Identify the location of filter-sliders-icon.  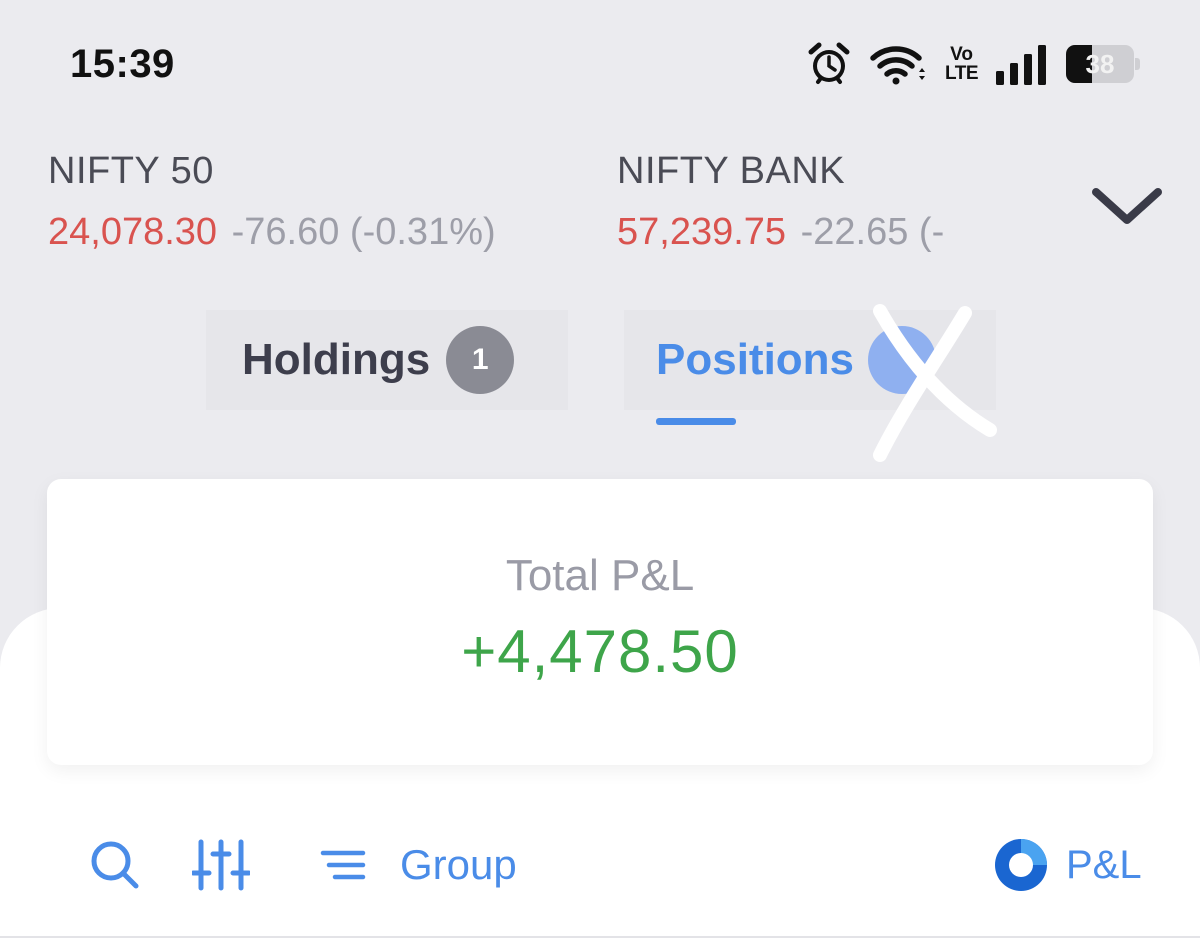
(221, 865).